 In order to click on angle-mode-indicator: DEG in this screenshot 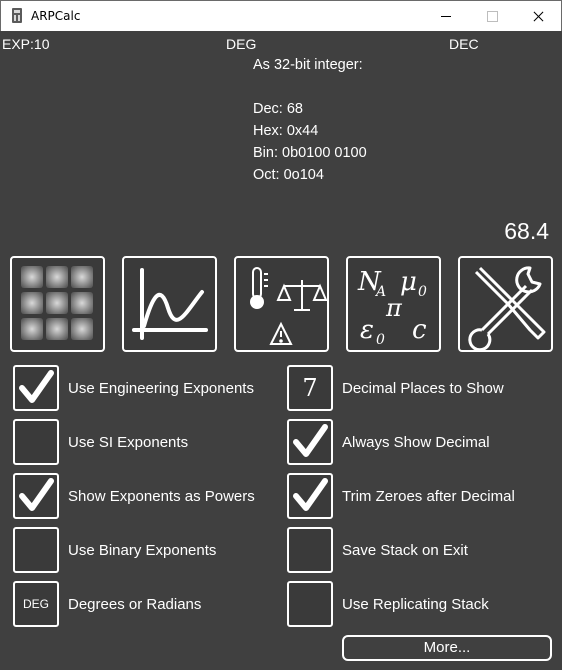, I will do `click(241, 44)`.